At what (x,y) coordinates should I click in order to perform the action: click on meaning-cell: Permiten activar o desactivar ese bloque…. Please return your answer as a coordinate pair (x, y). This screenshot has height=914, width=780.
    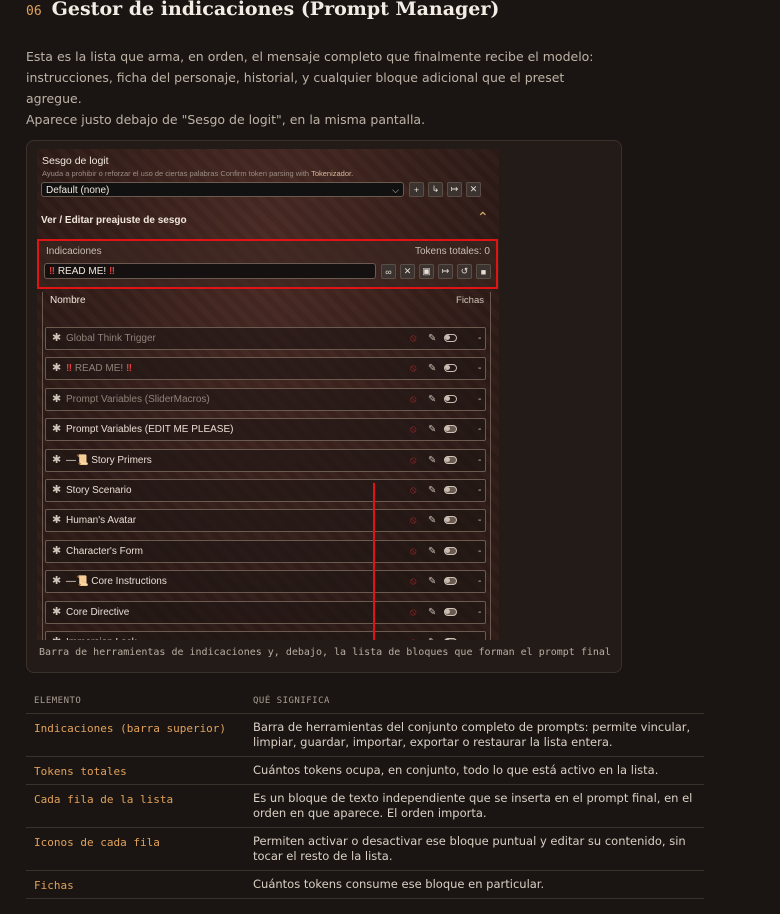
    Looking at the image, I should click on (474, 849).